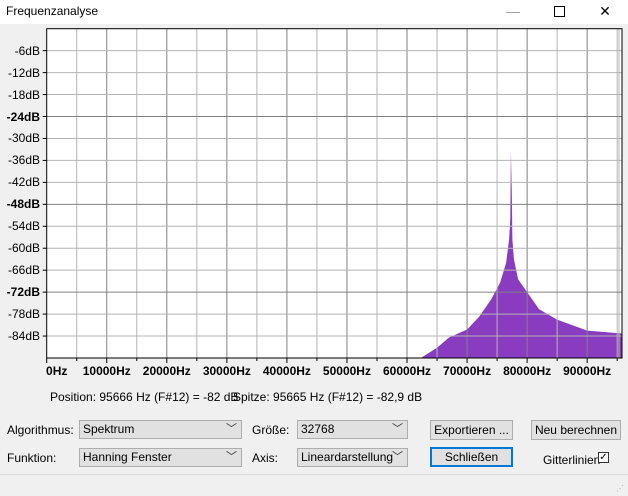 Image resolution: width=628 pixels, height=496 pixels. Describe the element at coordinates (23, 72) in the screenshot. I see `y-tick-label: -12dB` at that location.